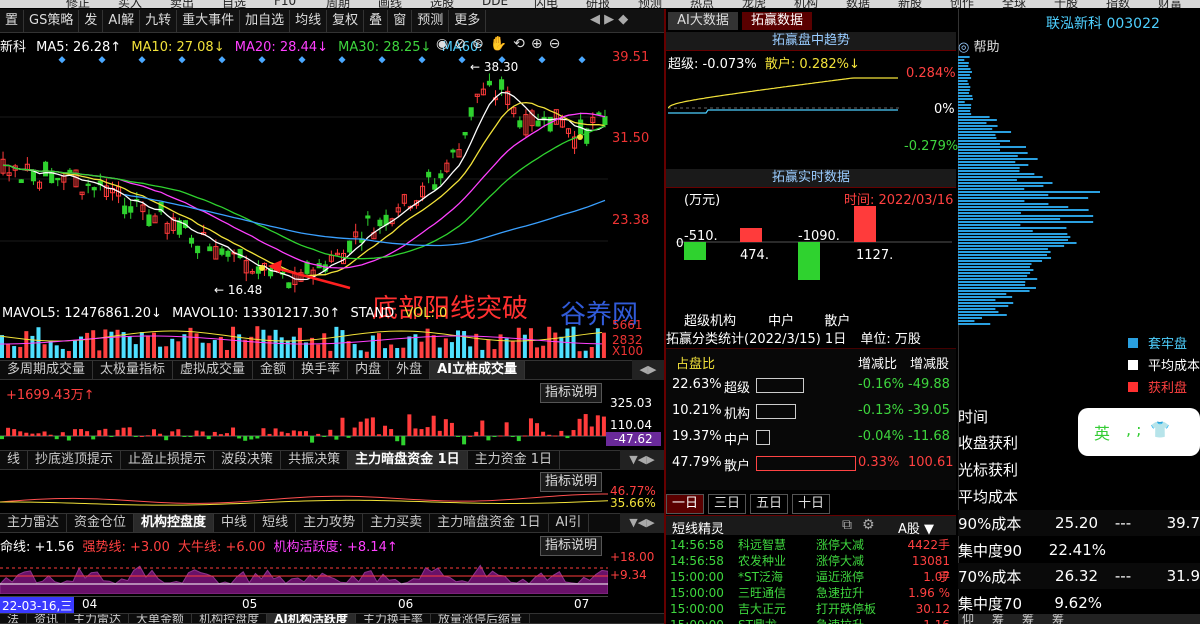 Image resolution: width=1200 pixels, height=624 pixels. I want to click on top-menu-item: 财富, so click(1170, 4).